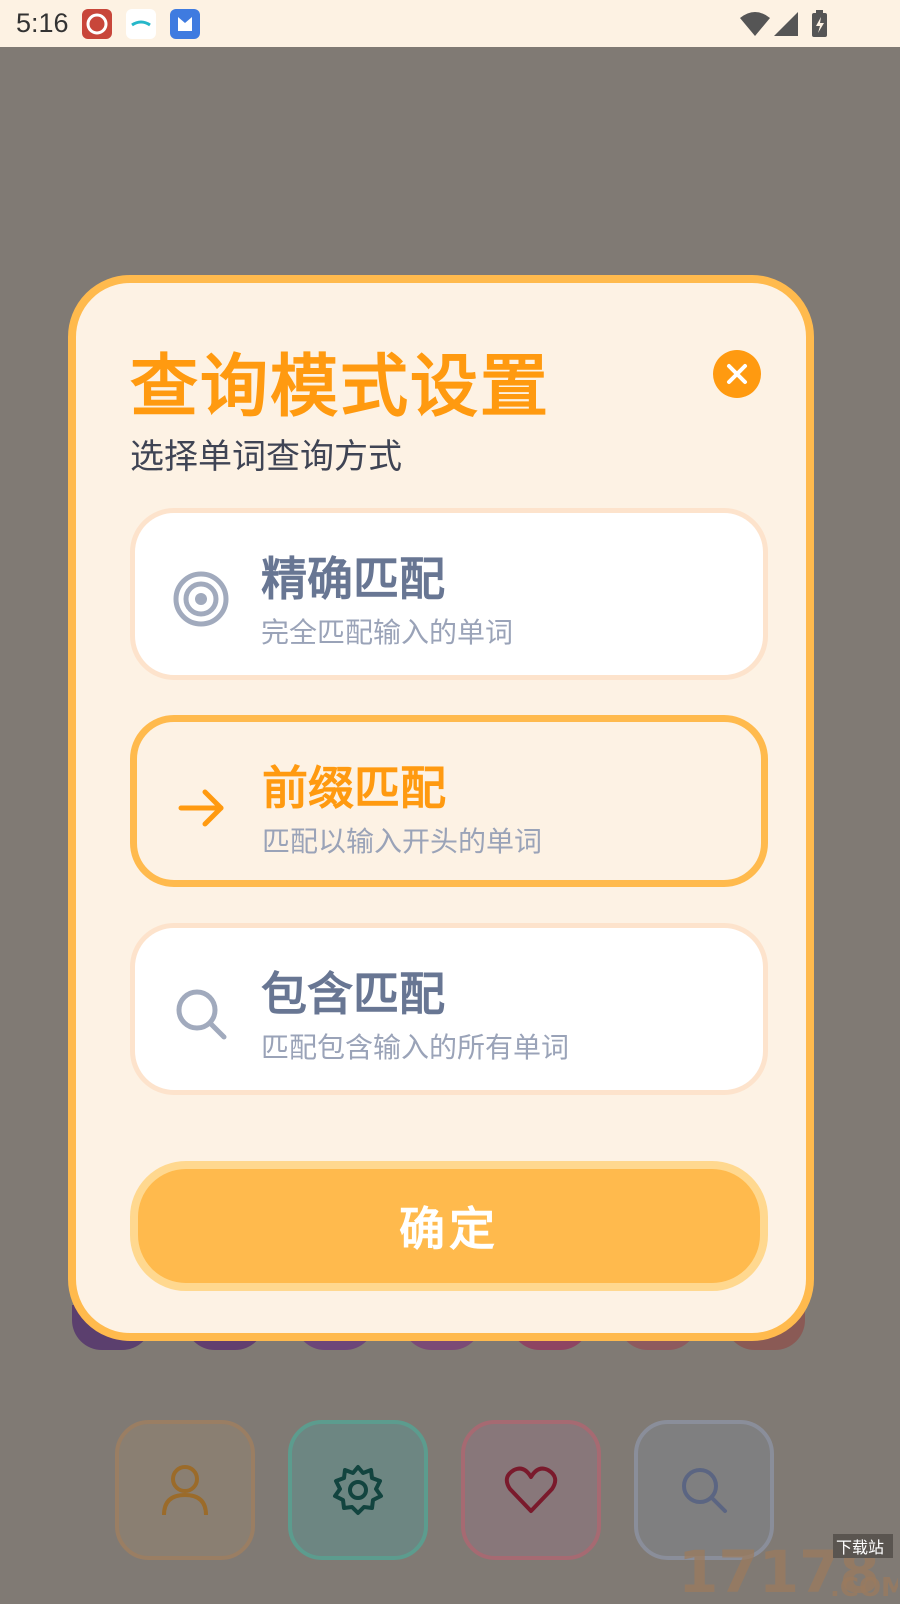 Image resolution: width=900 pixels, height=1604 pixels. What do you see at coordinates (864, 1586) in the screenshot?
I see `svg-text: .COM` at bounding box center [864, 1586].